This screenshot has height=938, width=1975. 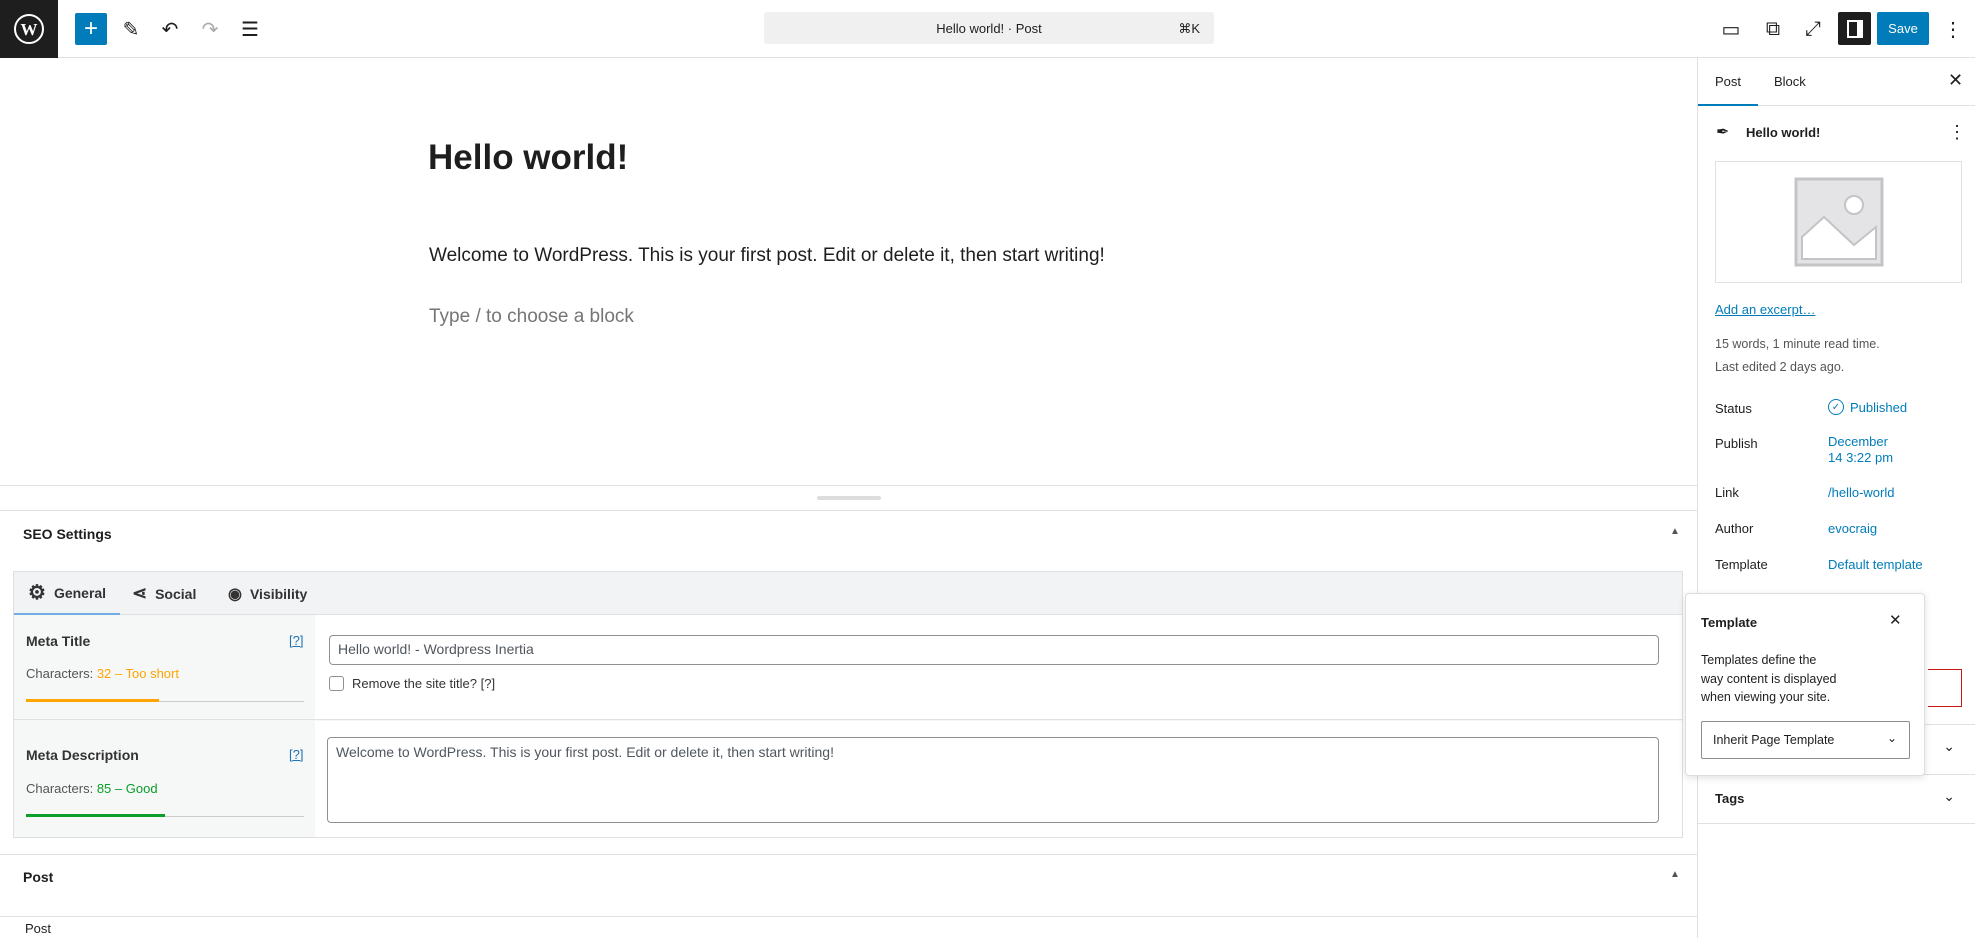 I want to click on tab-visibility: ◉ Visibility, so click(x=267, y=593).